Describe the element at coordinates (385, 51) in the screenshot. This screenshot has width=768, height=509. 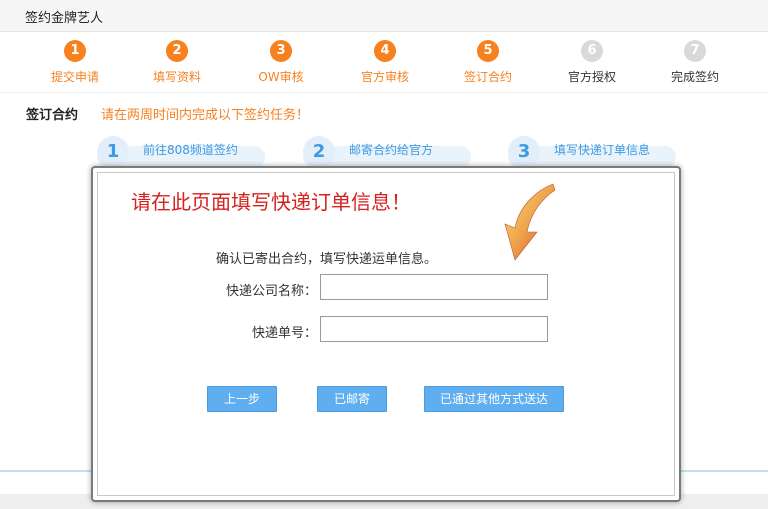
I see `step-number: 4` at that location.